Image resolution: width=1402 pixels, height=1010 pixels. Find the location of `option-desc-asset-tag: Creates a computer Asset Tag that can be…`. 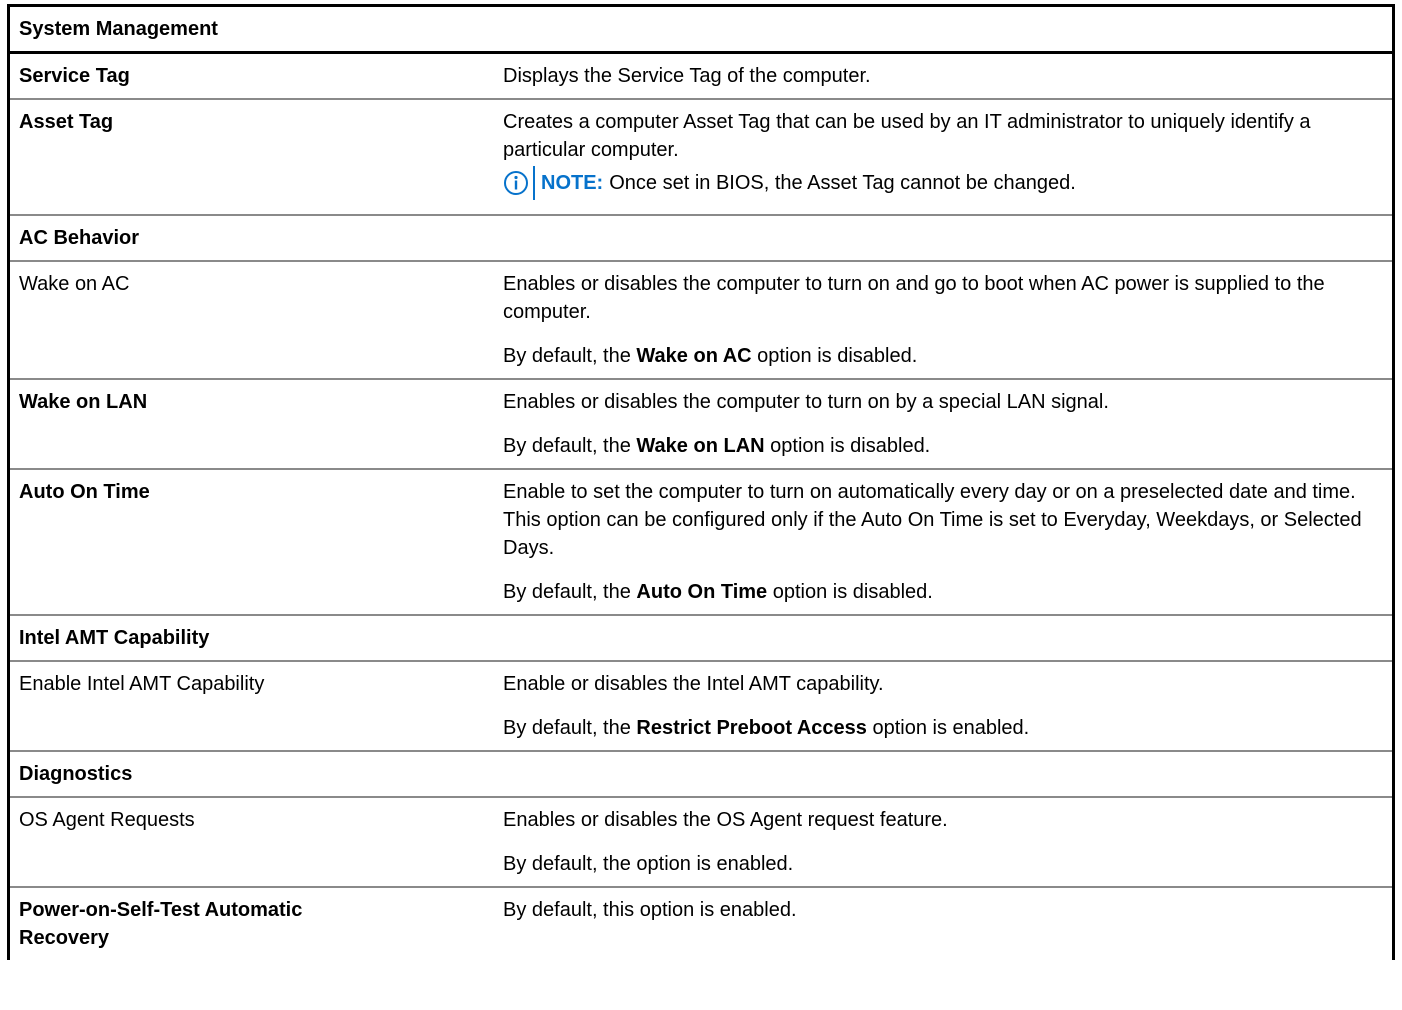

option-desc-asset-tag: Creates a computer Asset Tag that can be… is located at coordinates (941, 157).